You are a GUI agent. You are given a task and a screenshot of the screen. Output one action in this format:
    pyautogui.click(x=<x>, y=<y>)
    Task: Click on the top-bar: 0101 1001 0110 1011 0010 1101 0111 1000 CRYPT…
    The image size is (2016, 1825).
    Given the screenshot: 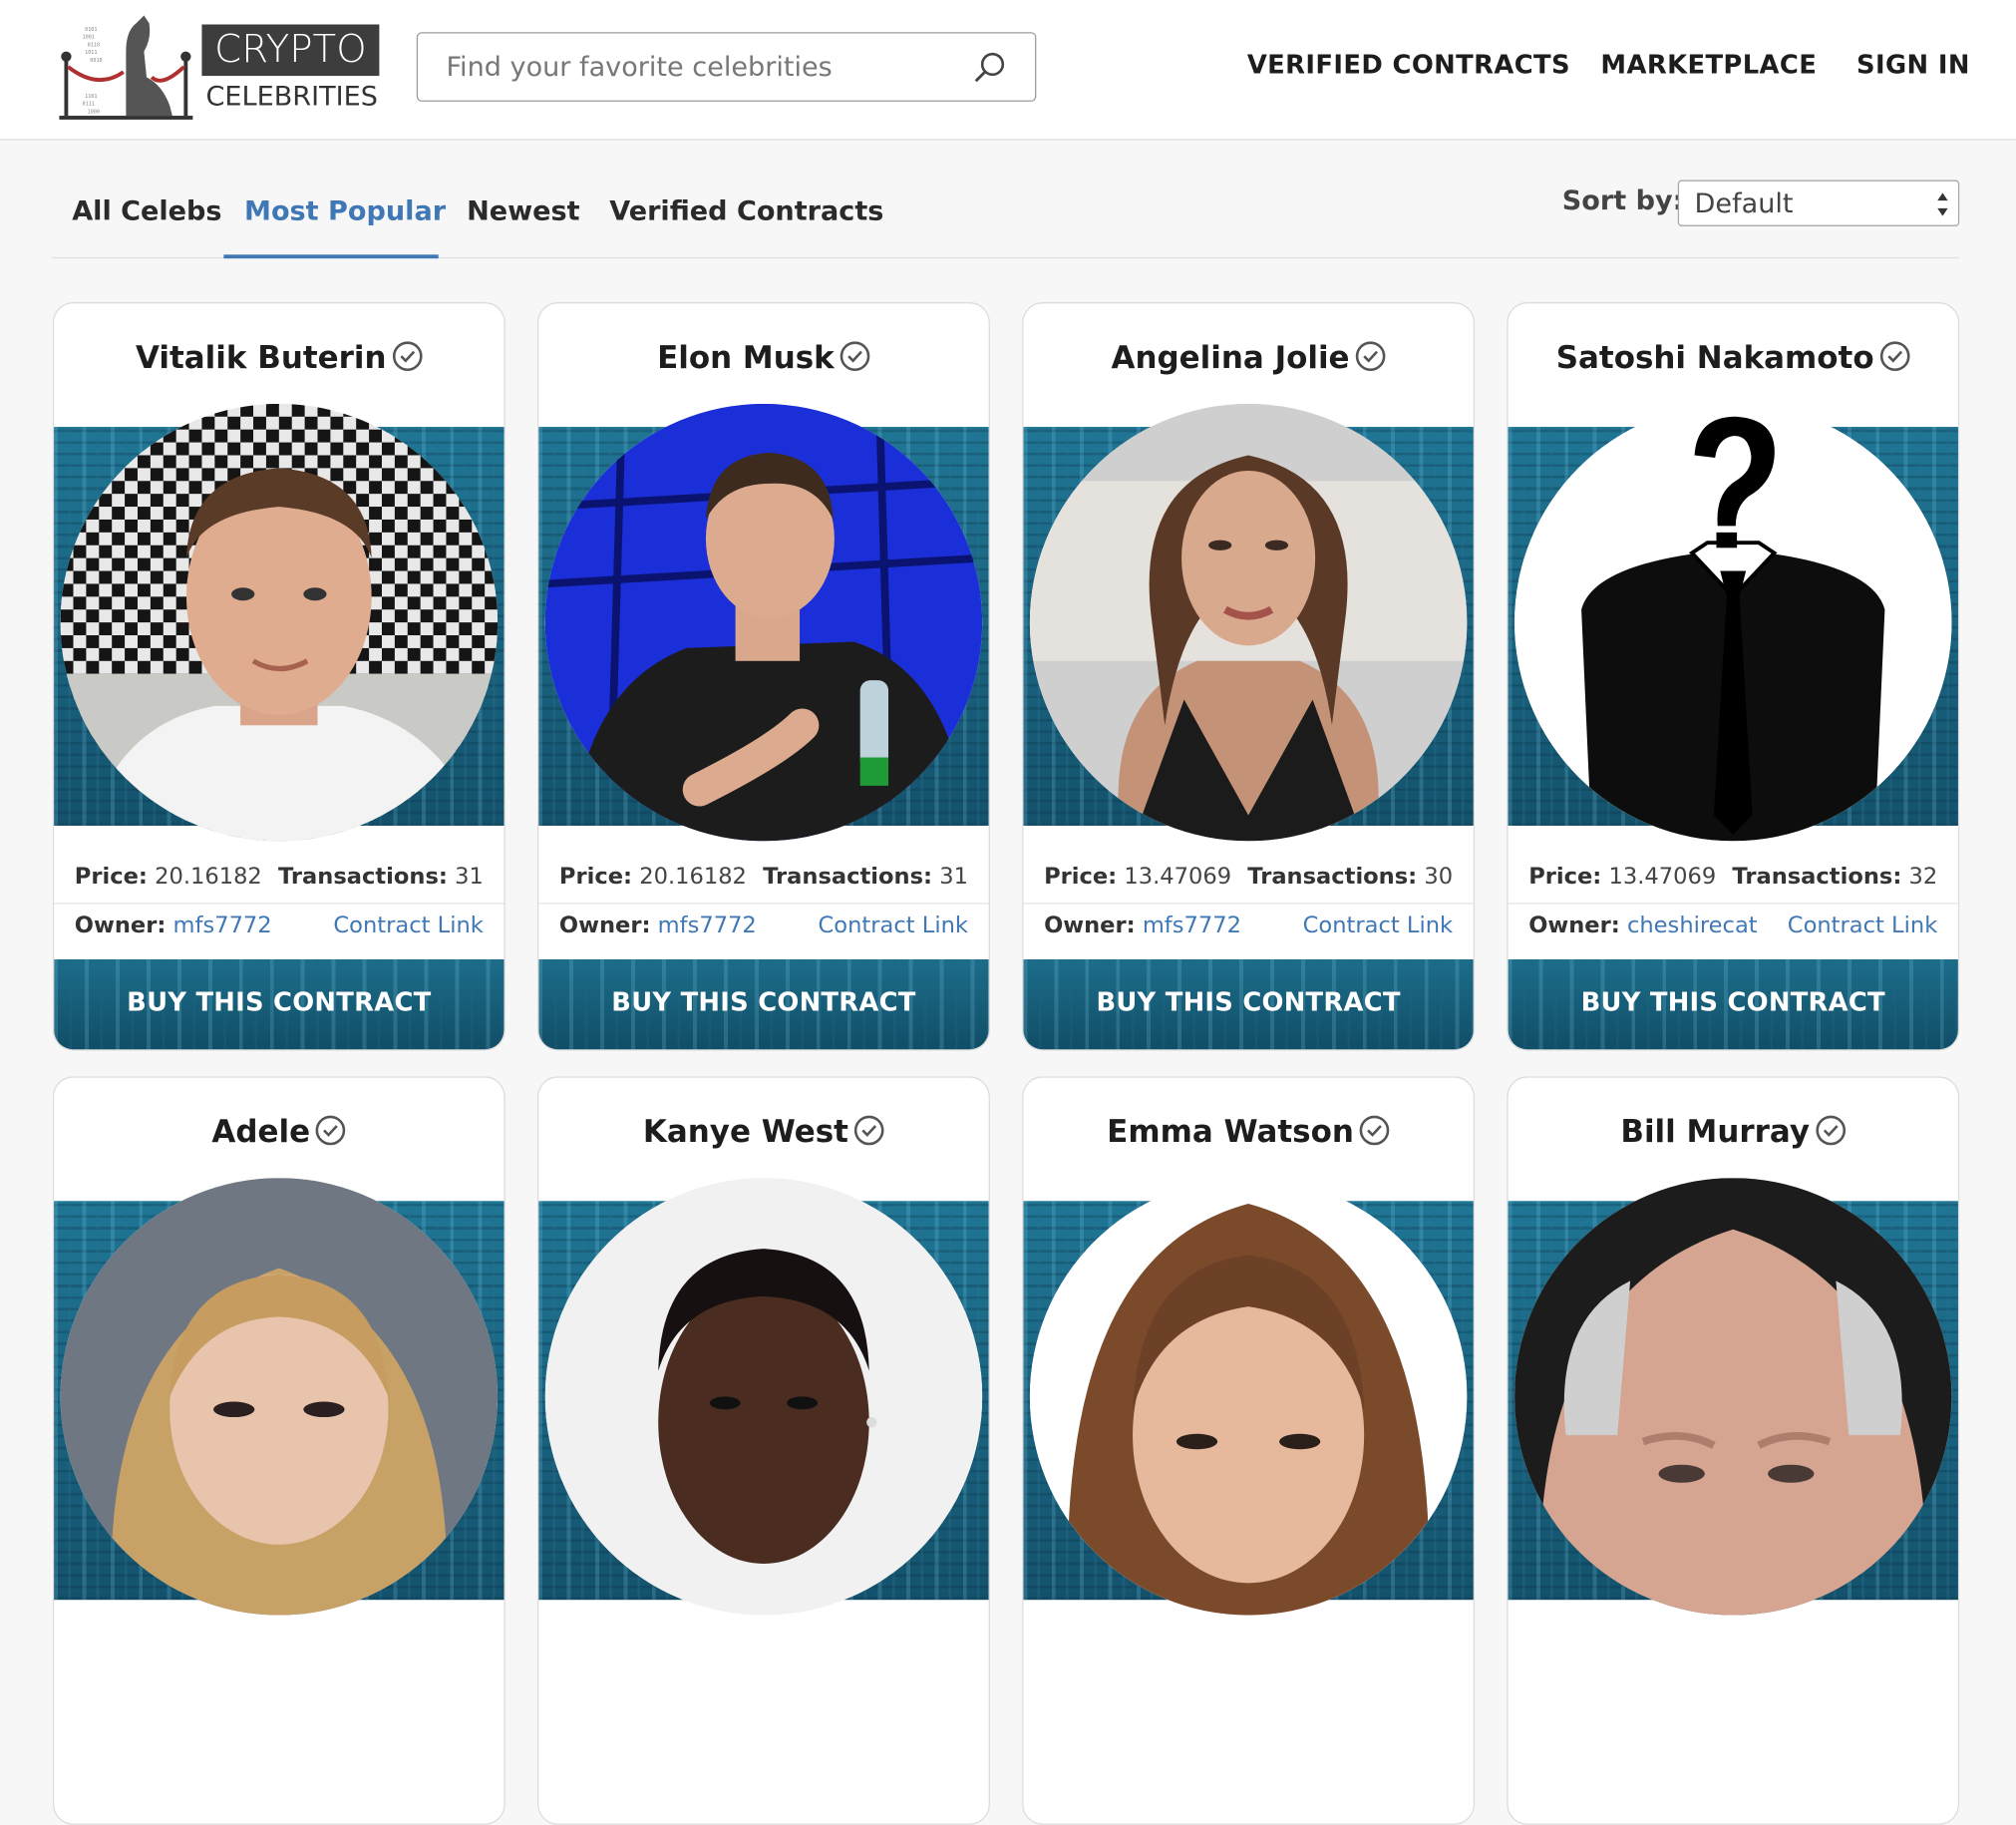 What is the action you would take?
    pyautogui.click(x=1008, y=70)
    